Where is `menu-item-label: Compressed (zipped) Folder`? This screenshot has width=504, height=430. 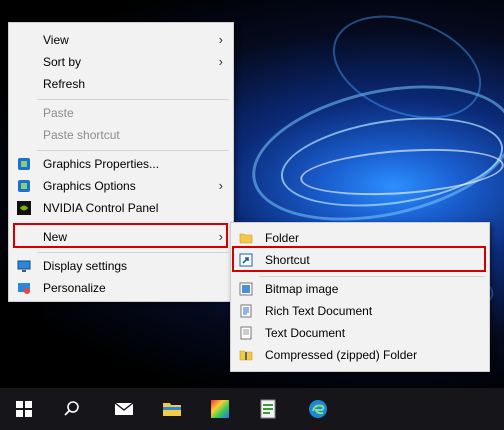 menu-item-label: Compressed (zipped) Folder is located at coordinates (341, 355).